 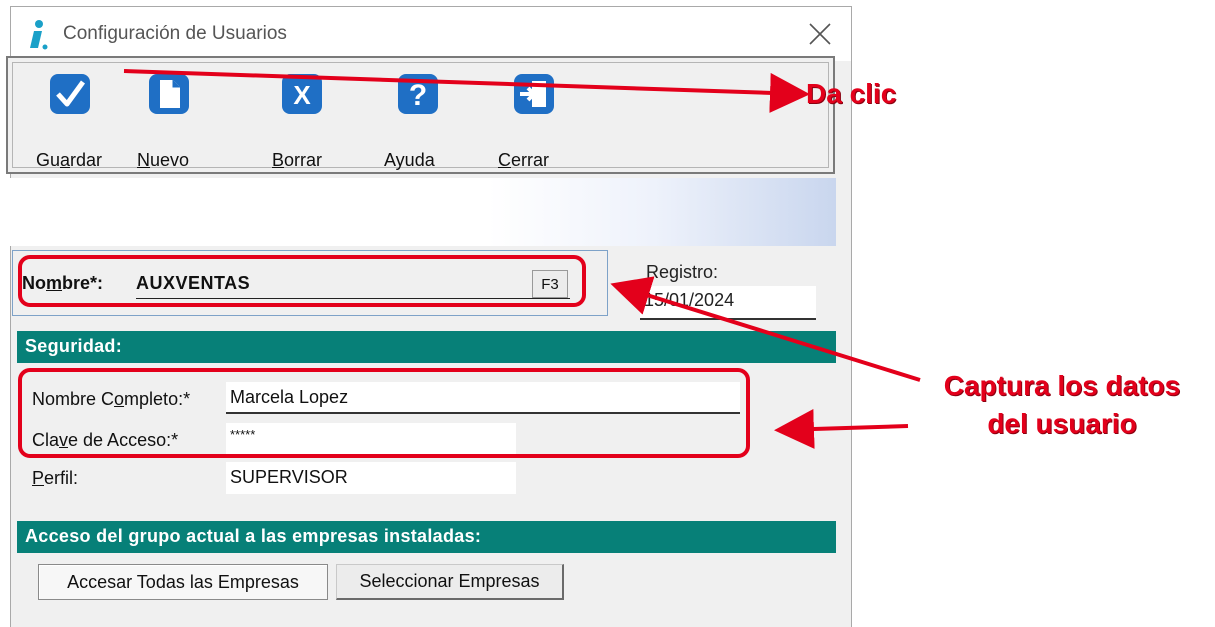 I want to click on da-clic-arrow, so click(x=466, y=91).